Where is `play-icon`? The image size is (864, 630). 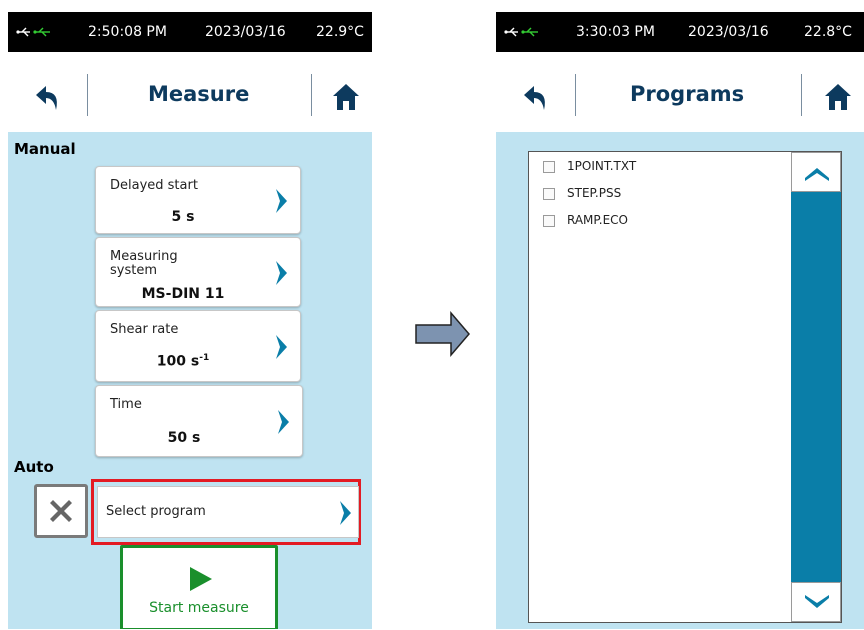
play-icon is located at coordinates (201, 579).